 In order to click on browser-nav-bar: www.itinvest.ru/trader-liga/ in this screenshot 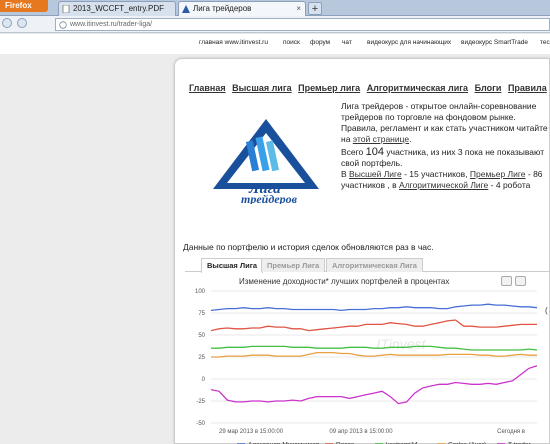, I will do `click(275, 24)`.